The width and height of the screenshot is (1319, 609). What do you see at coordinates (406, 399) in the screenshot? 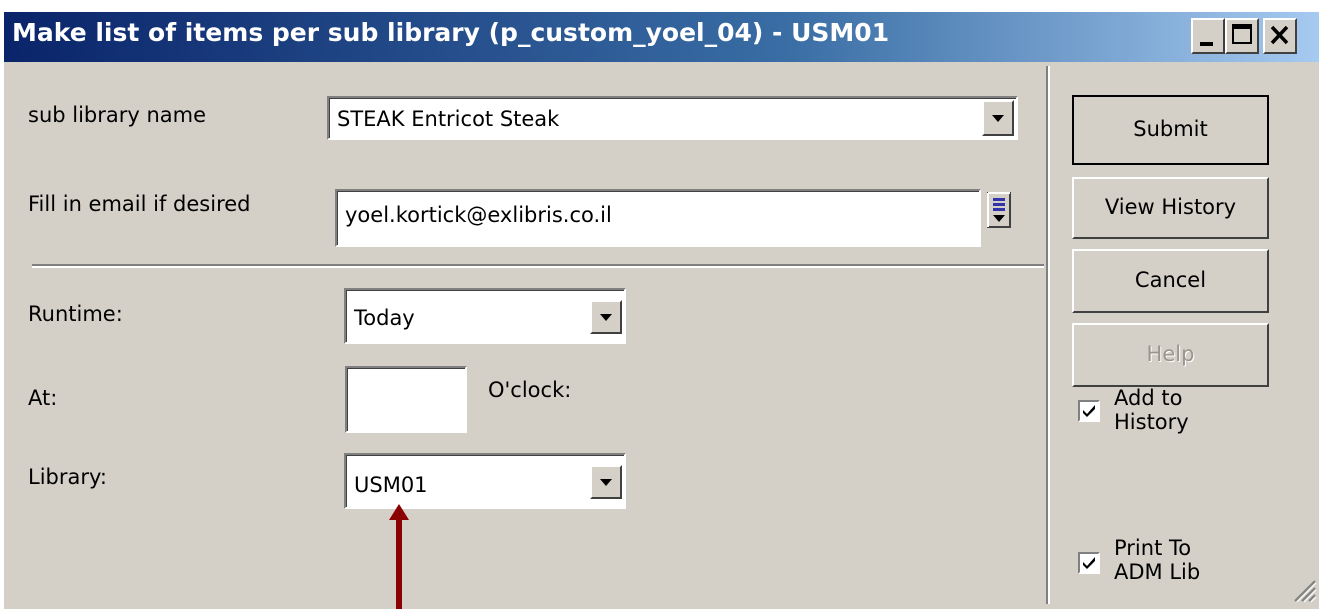
I see `at-time-input` at bounding box center [406, 399].